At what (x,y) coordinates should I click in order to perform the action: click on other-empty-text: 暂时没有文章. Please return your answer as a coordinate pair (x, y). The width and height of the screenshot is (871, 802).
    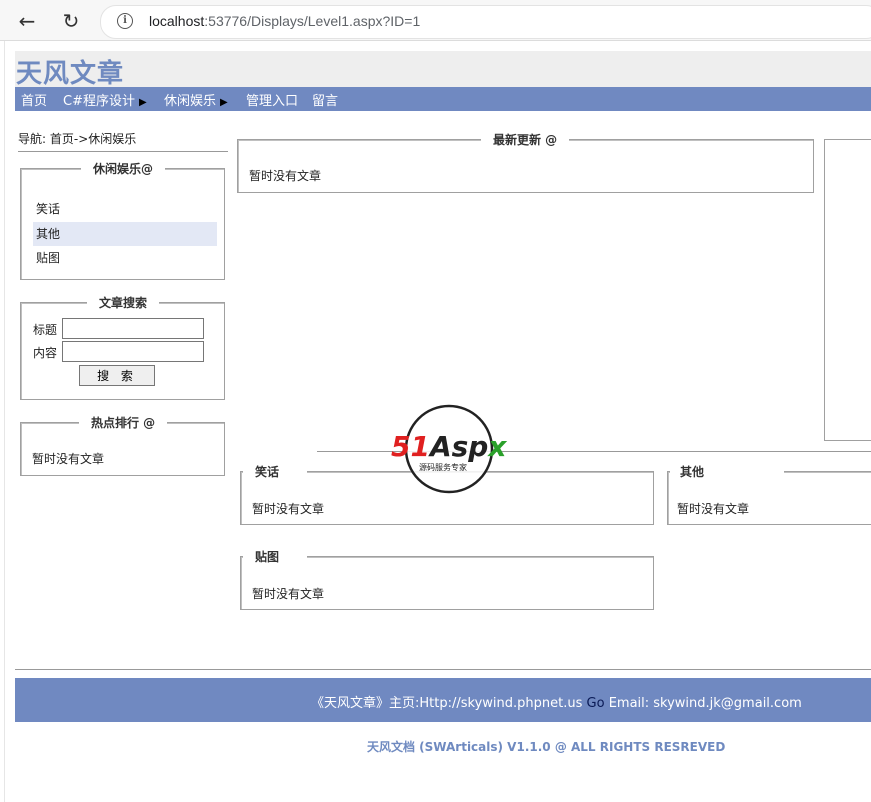
    Looking at the image, I should click on (713, 509).